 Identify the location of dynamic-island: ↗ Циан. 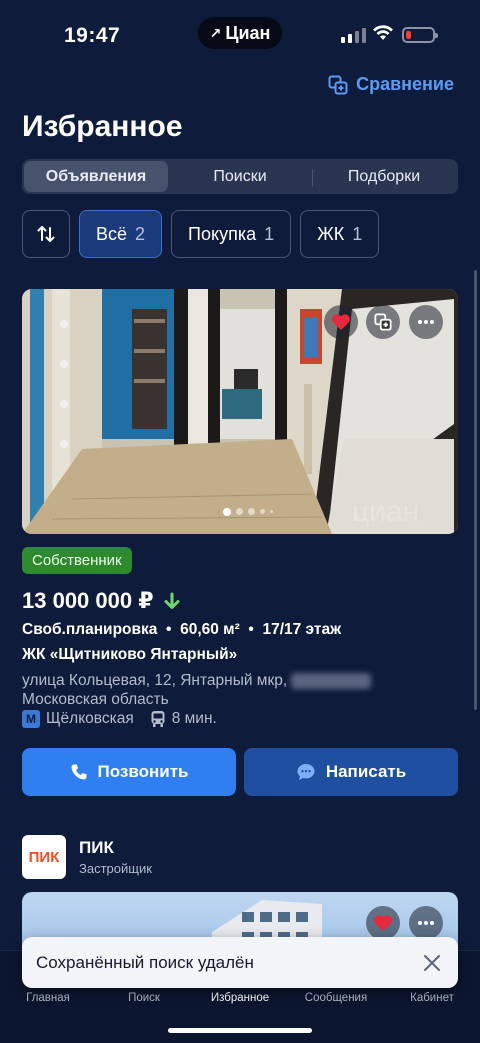
(240, 33).